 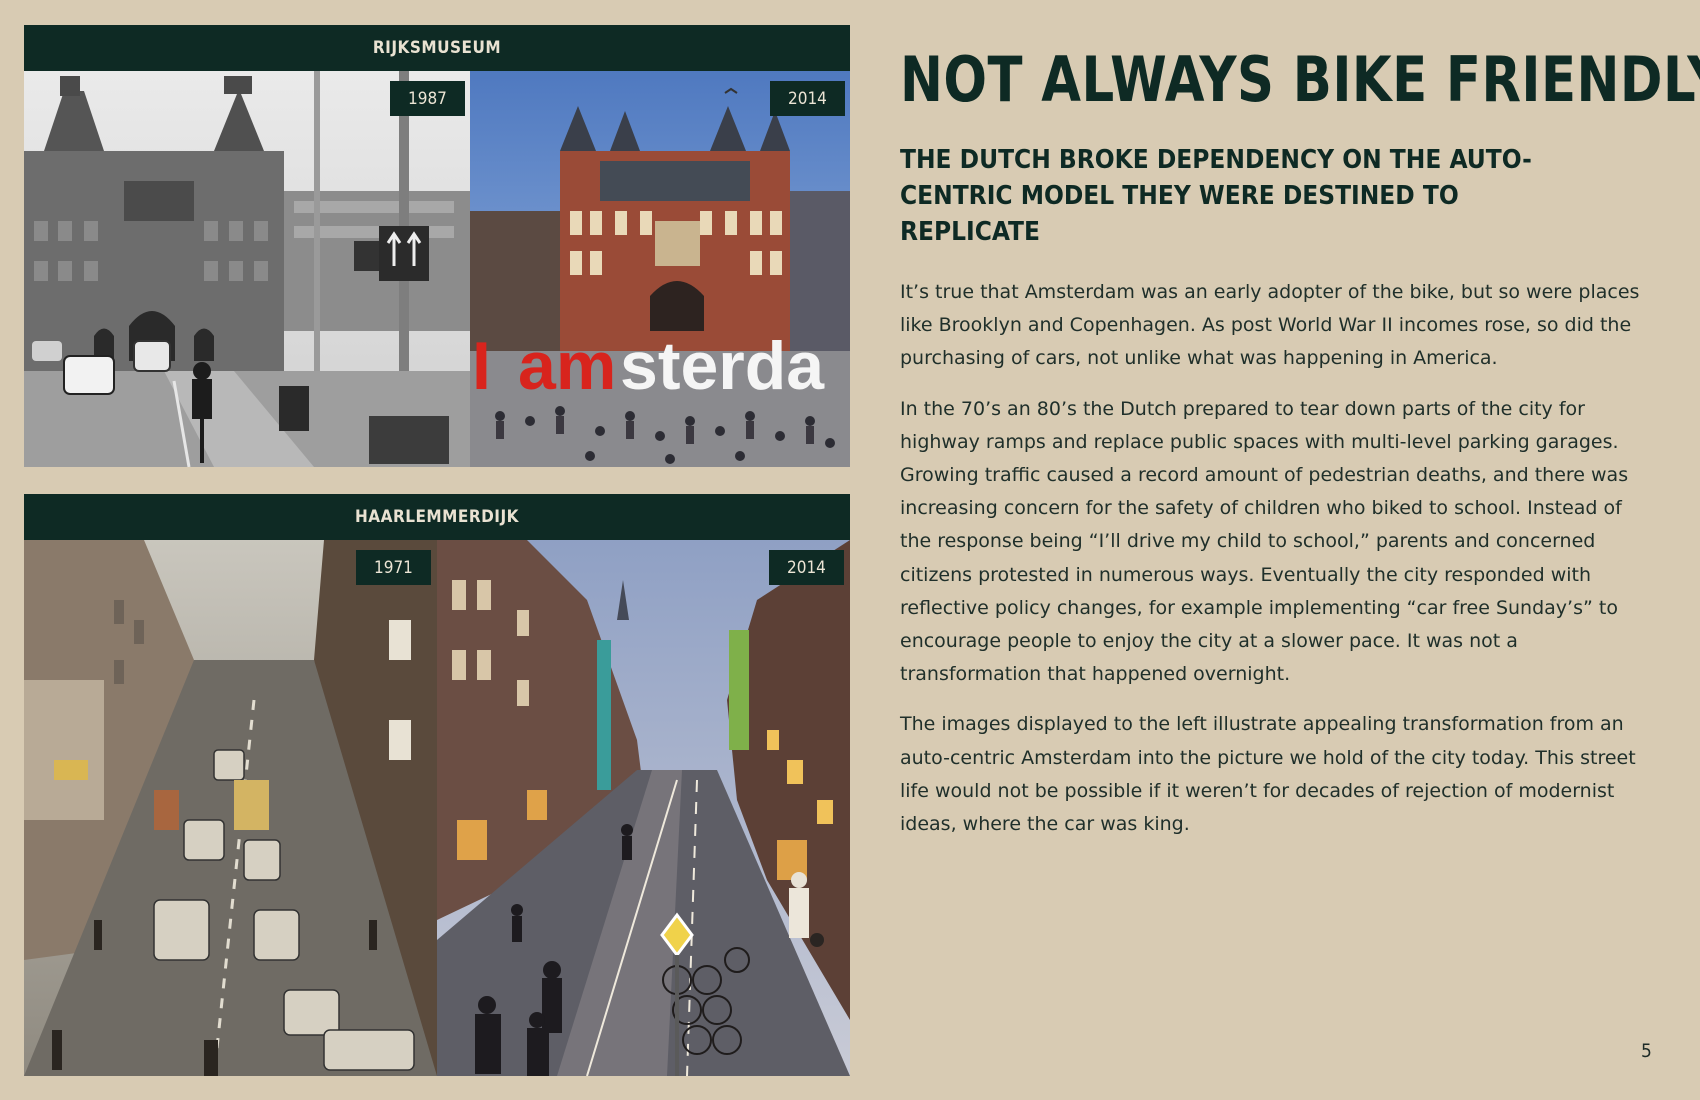 I want to click on page-number: 5, so click(x=1646, y=1051).